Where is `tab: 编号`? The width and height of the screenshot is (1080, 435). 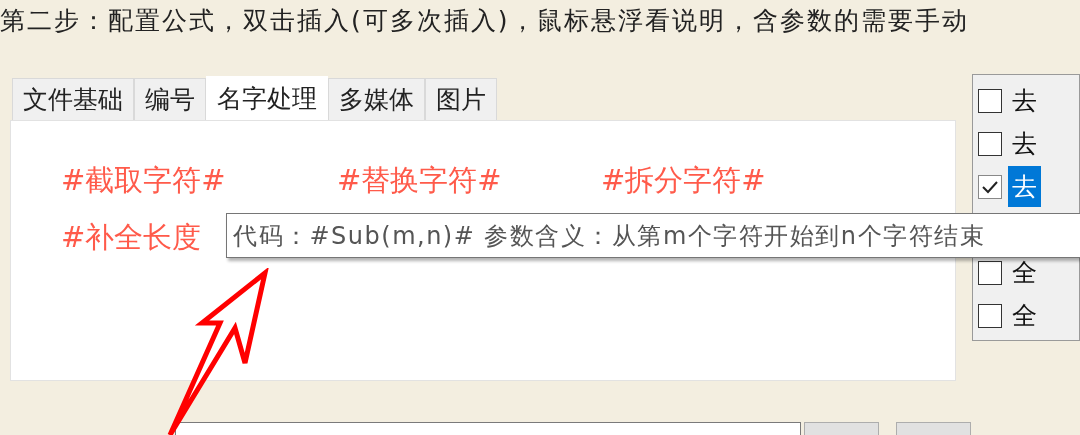 tab: 编号 is located at coordinates (170, 99).